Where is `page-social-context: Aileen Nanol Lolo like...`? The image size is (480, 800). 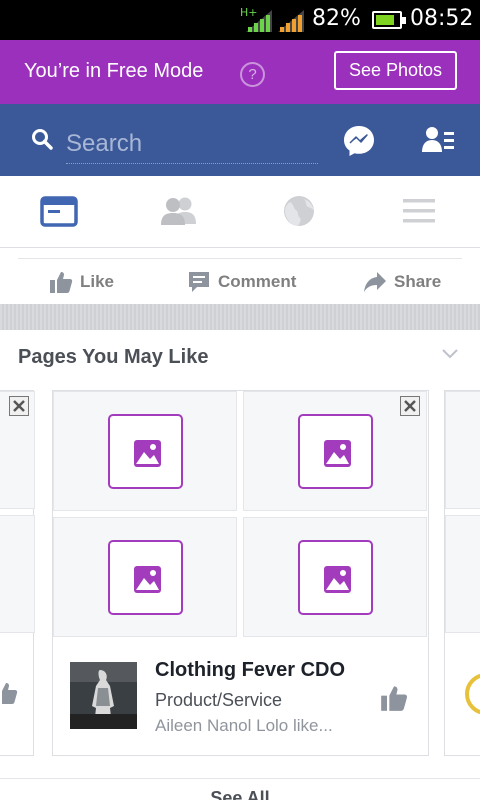 page-social-context: Aileen Nanol Lolo like... is located at coordinates (244, 725).